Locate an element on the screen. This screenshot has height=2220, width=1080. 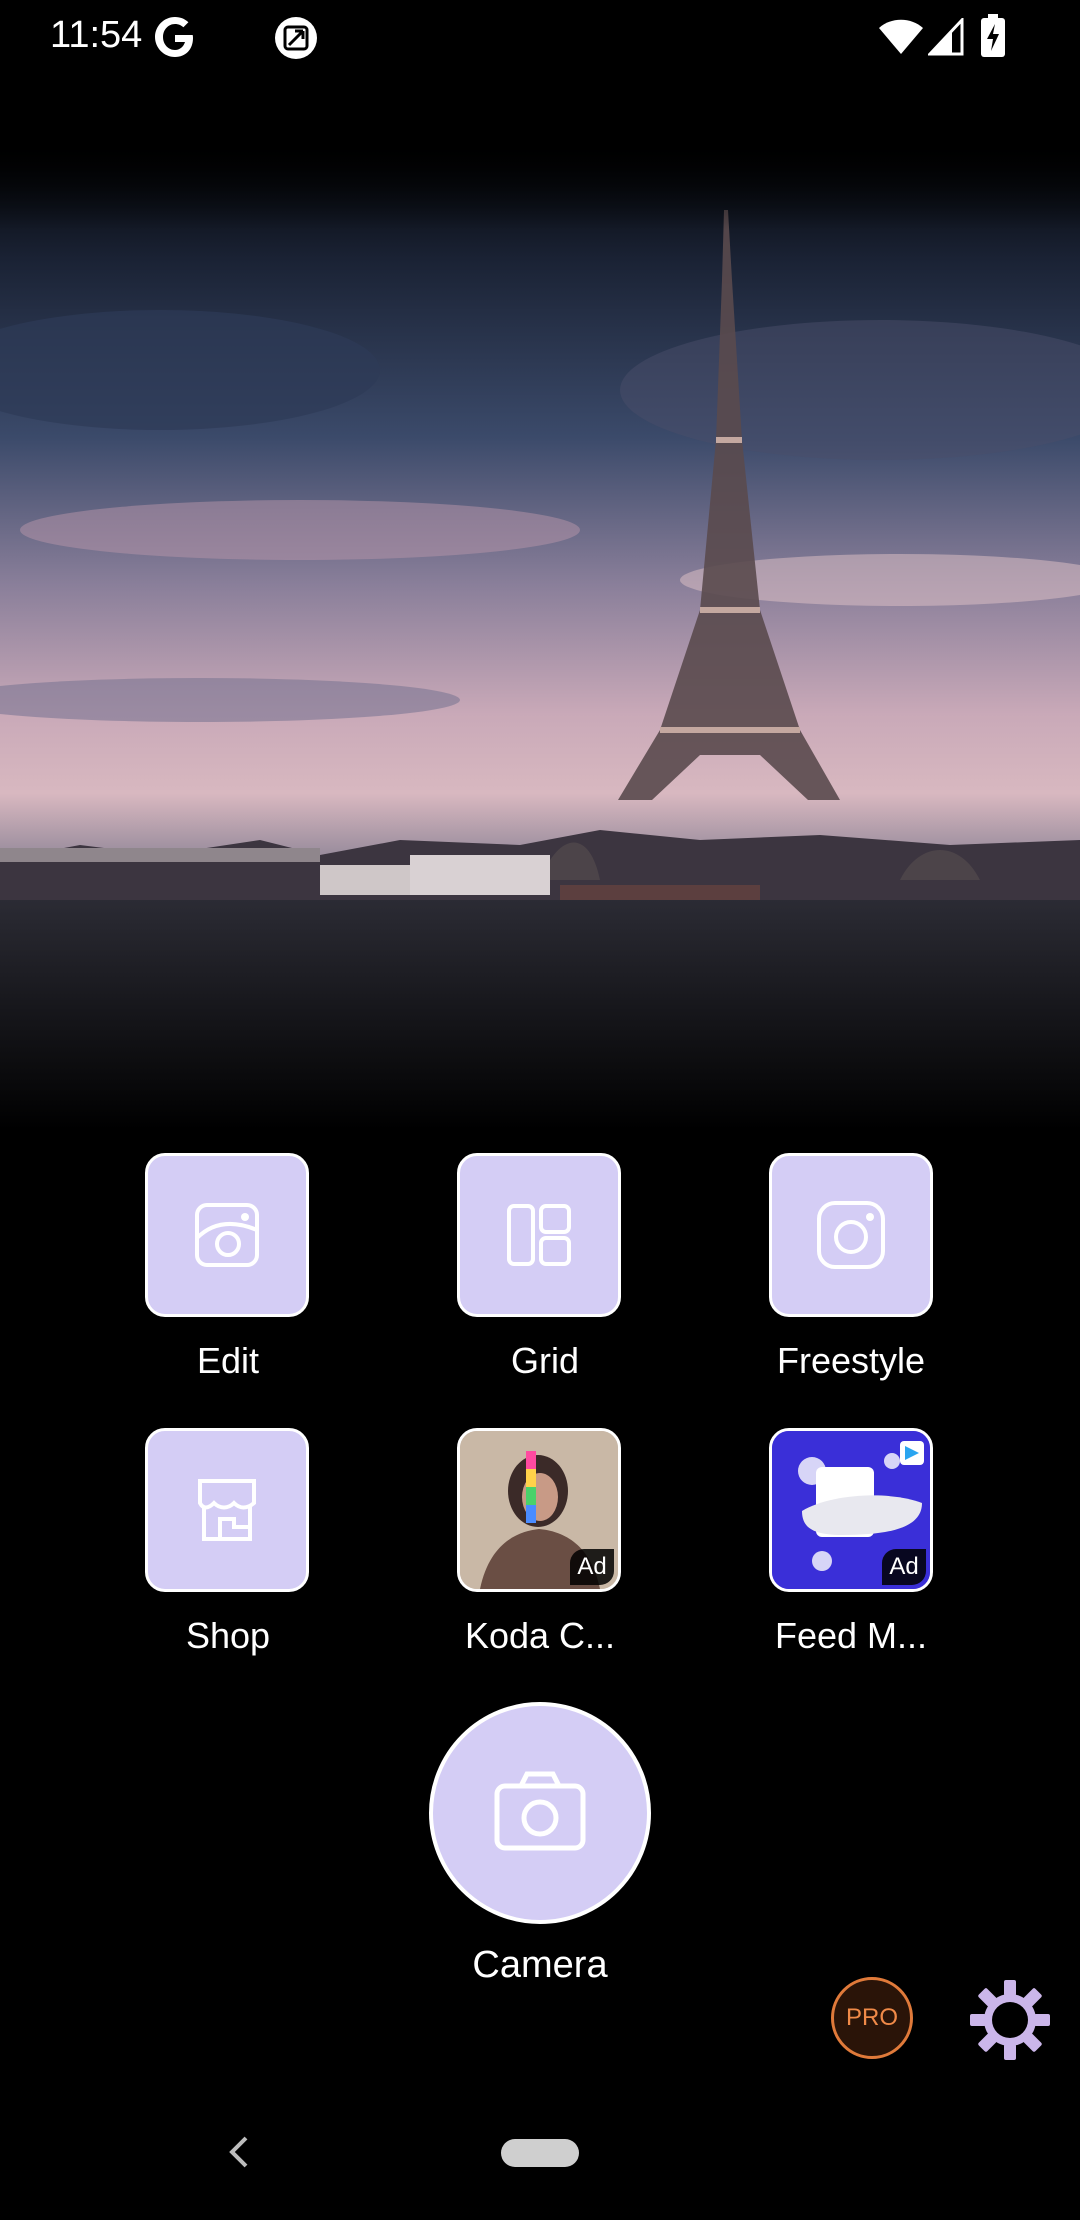
cell-signal-icon is located at coordinates (946, 37).